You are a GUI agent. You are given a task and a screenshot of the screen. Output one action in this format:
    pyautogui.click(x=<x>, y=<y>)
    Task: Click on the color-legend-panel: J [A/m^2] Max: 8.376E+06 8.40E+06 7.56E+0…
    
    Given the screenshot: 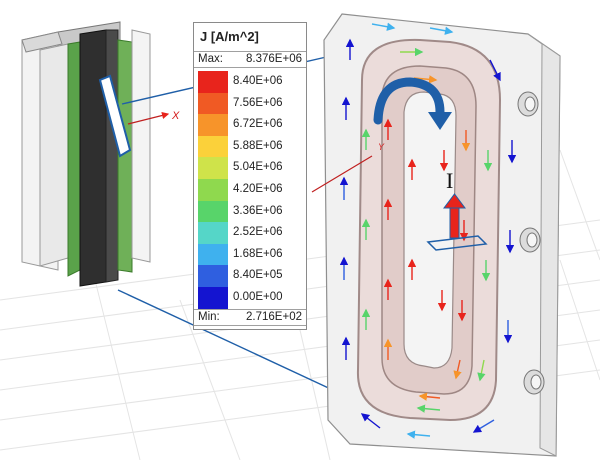 What is the action you would take?
    pyautogui.click(x=250, y=176)
    